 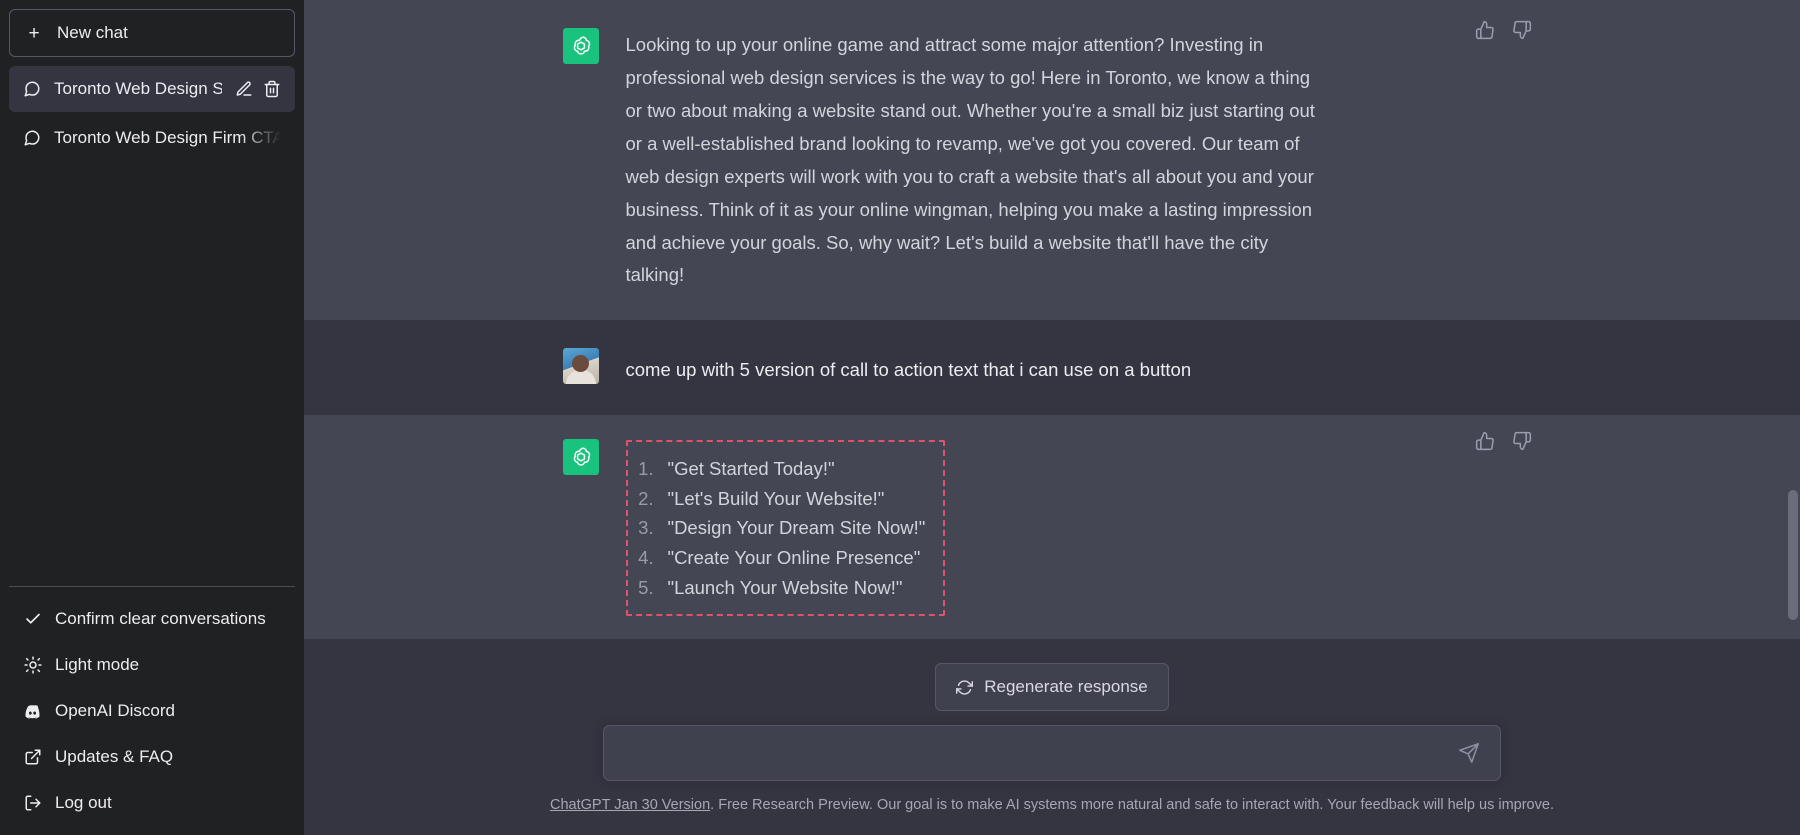 I want to click on sidebar-item-label: Updates & FAQ, so click(x=114, y=756).